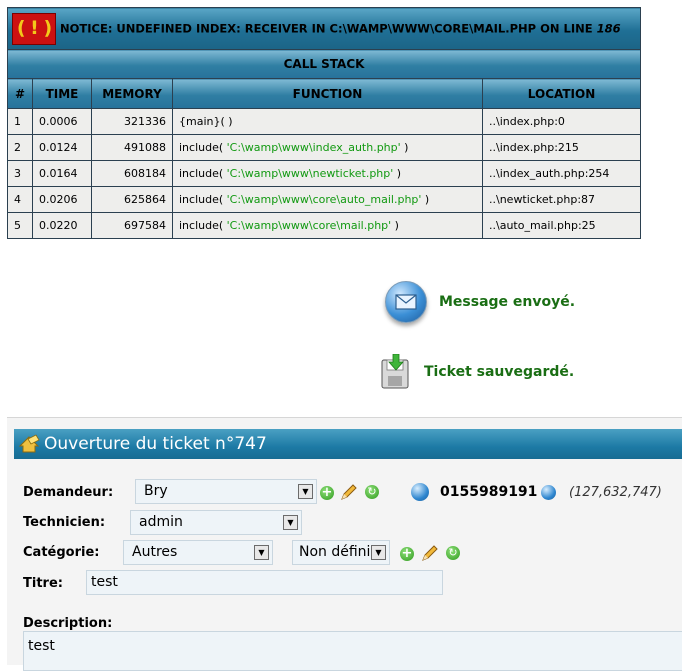 The image size is (682, 671). What do you see at coordinates (62, 147) in the screenshot?
I see `cell-time: 0.0124` at bounding box center [62, 147].